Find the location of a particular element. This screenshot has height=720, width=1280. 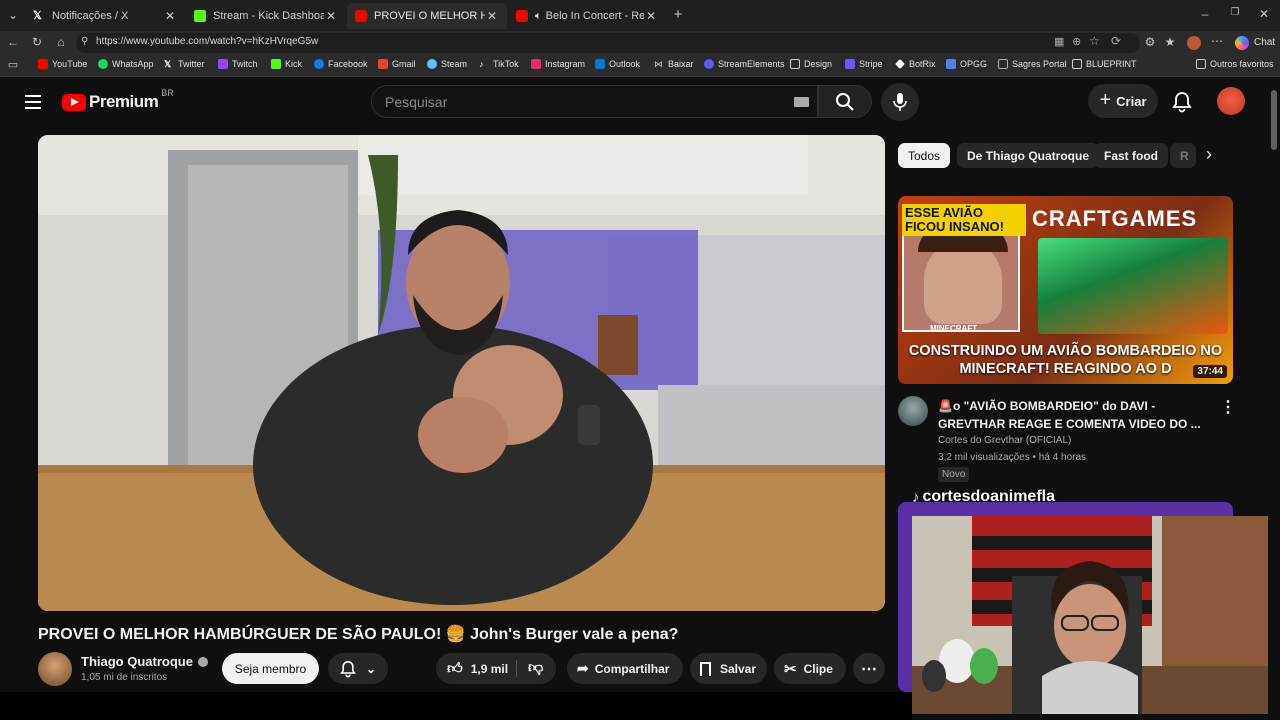

favorites-icon: ★ is located at coordinates (1170, 42).